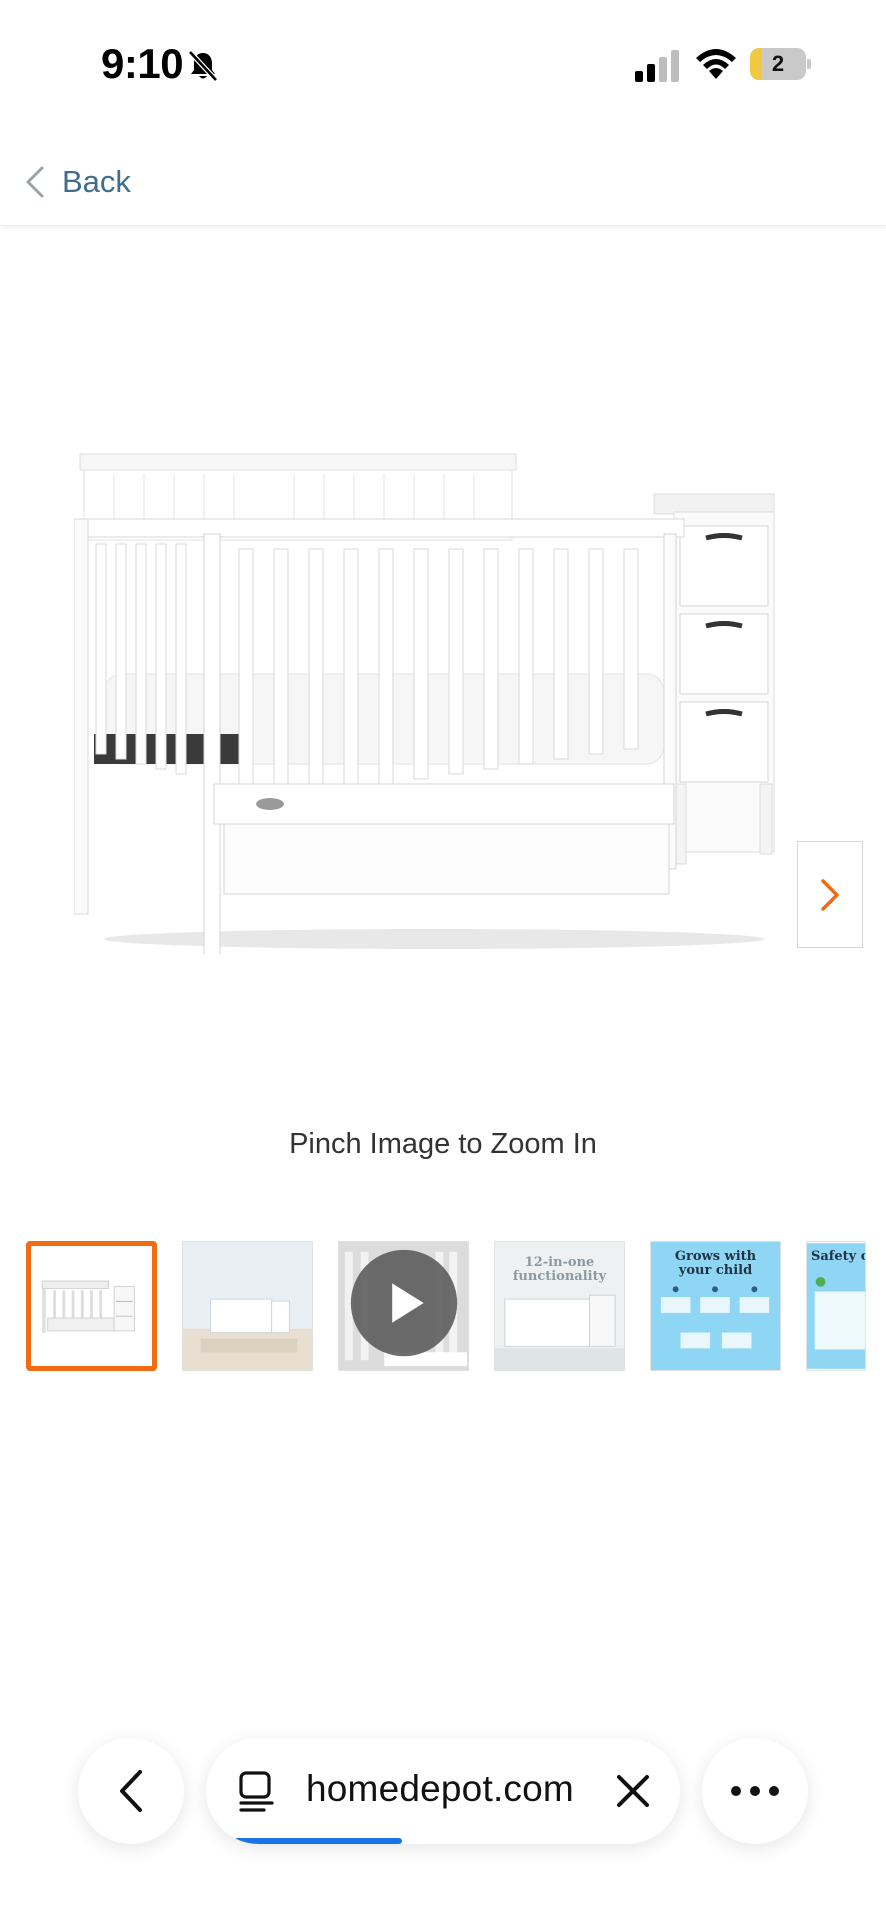 Image resolution: width=886 pixels, height=1920 pixels. I want to click on back-button: Back, so click(76, 182).